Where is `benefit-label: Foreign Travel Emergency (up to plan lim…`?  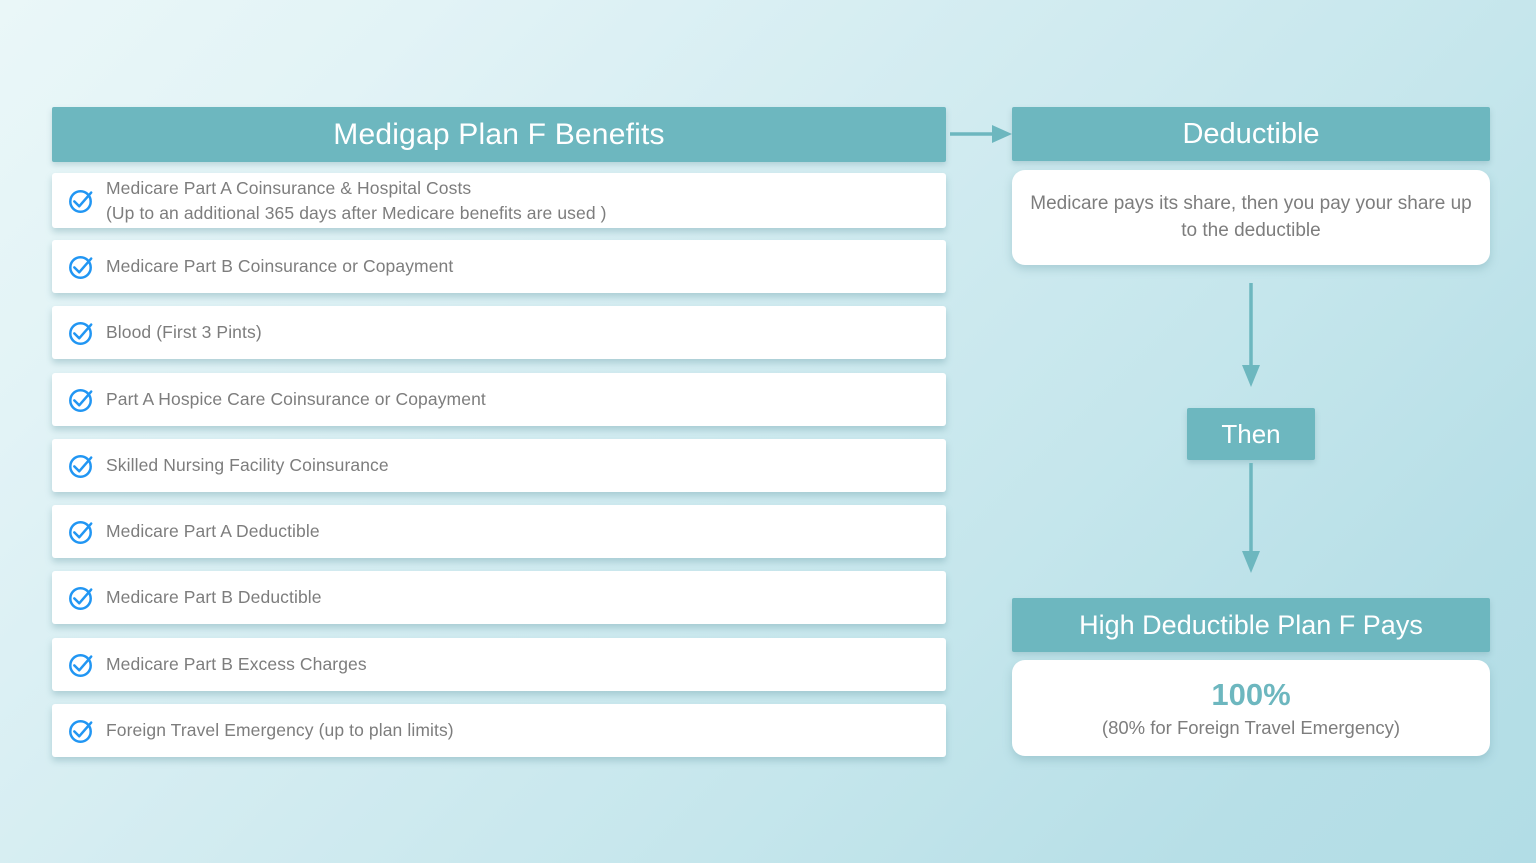
benefit-label: Foreign Travel Emergency (up to plan lim… is located at coordinates (280, 730).